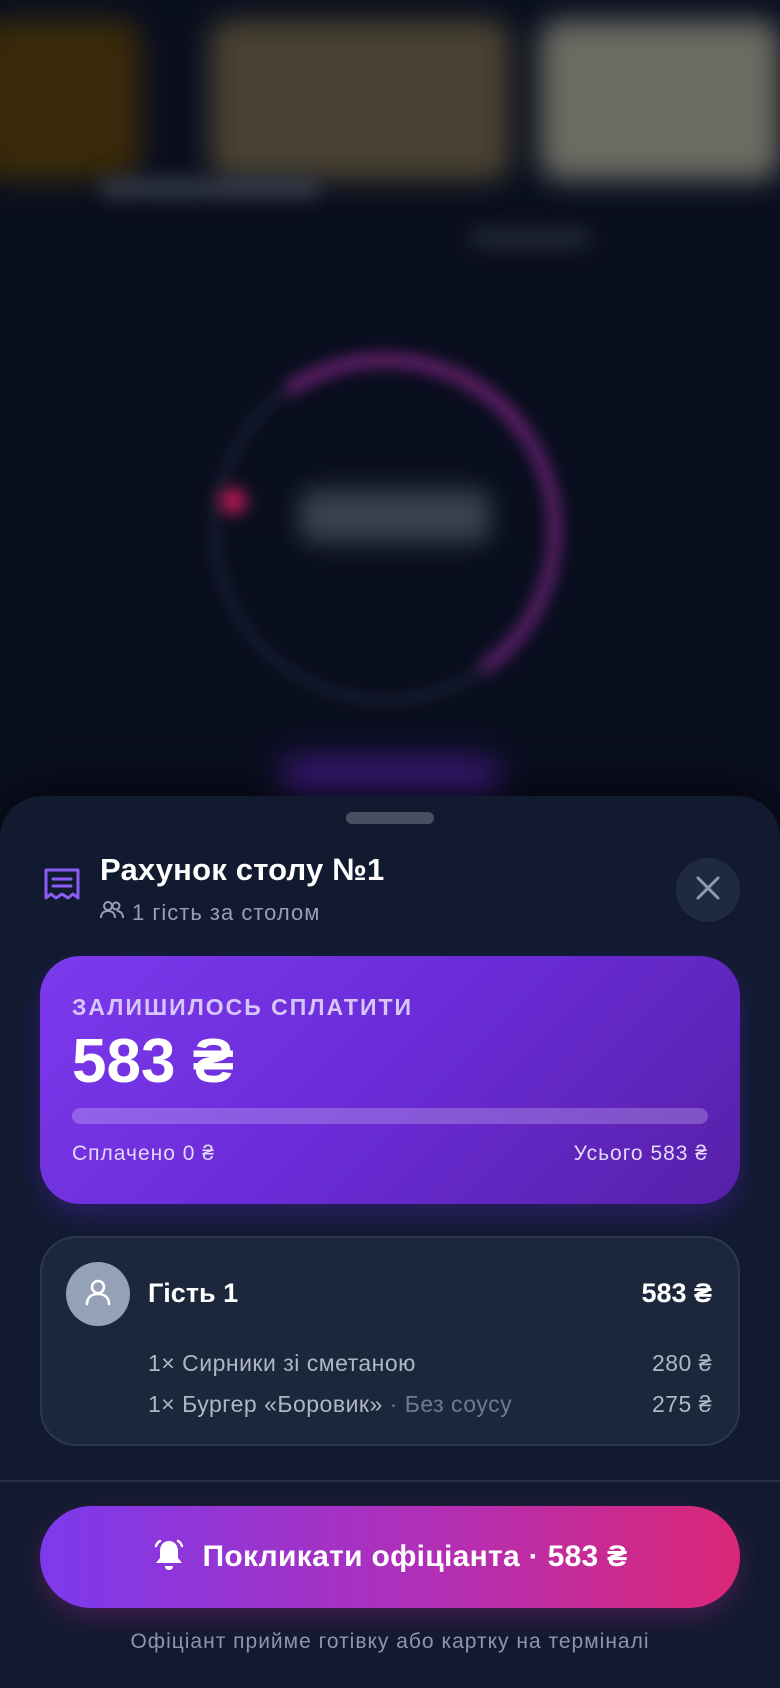 This screenshot has height=1688, width=780. Describe the element at coordinates (233, 501) in the screenshot. I see `background-ring-dot` at that location.